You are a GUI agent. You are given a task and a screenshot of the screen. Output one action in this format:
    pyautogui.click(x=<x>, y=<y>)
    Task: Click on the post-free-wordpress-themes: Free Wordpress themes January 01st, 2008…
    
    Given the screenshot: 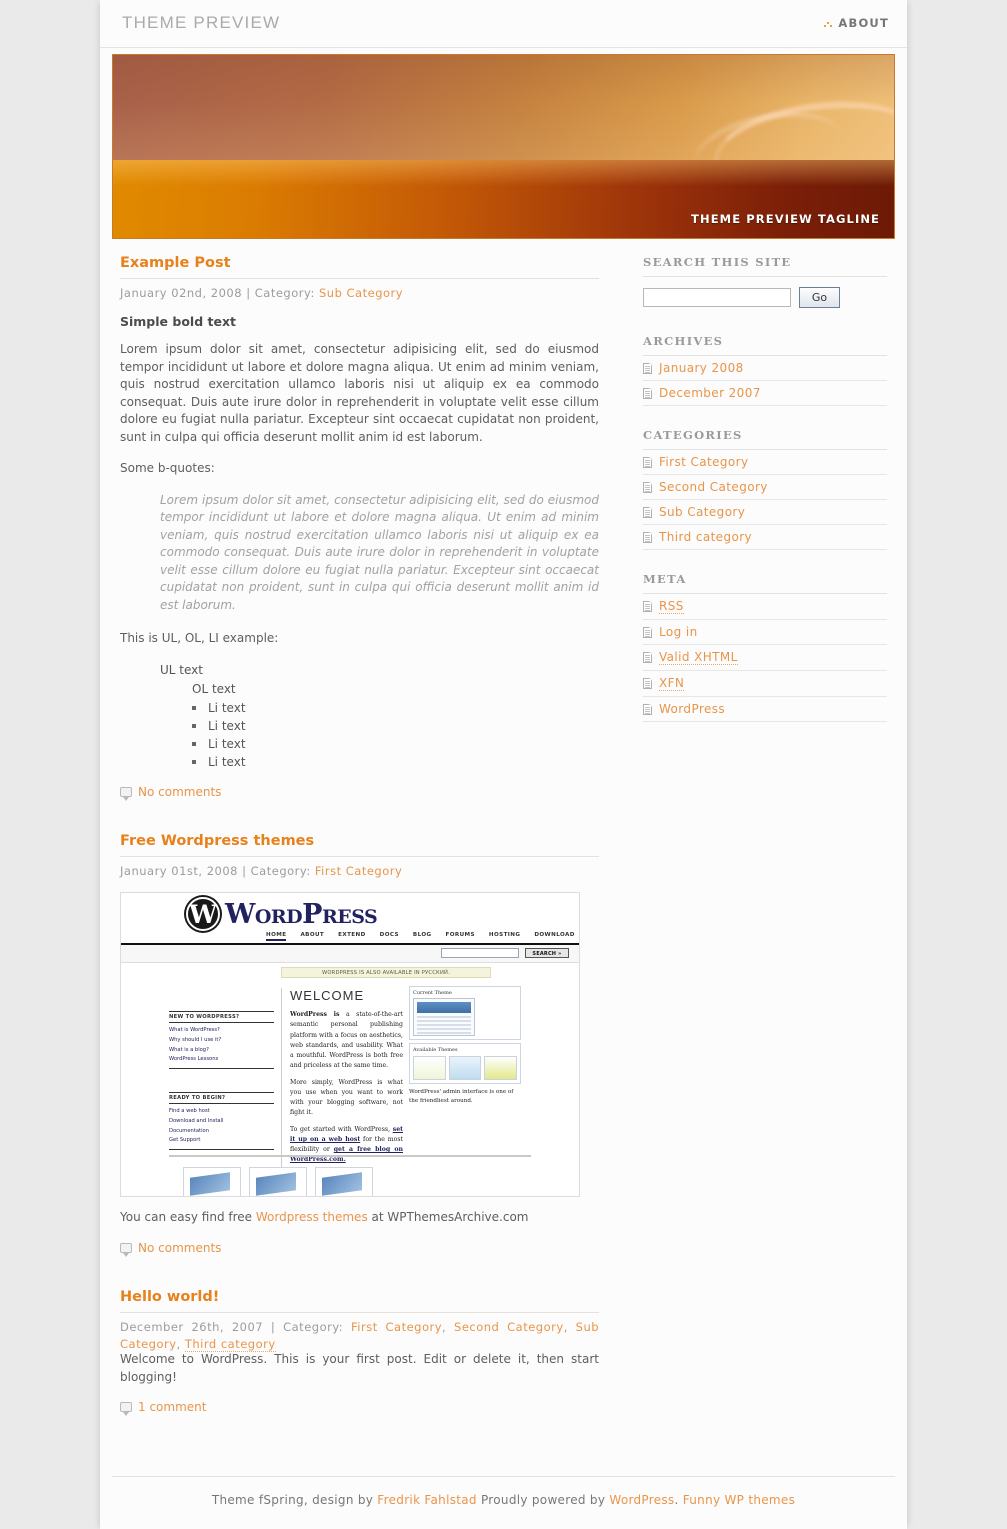 What is the action you would take?
    pyautogui.click(x=359, y=1045)
    